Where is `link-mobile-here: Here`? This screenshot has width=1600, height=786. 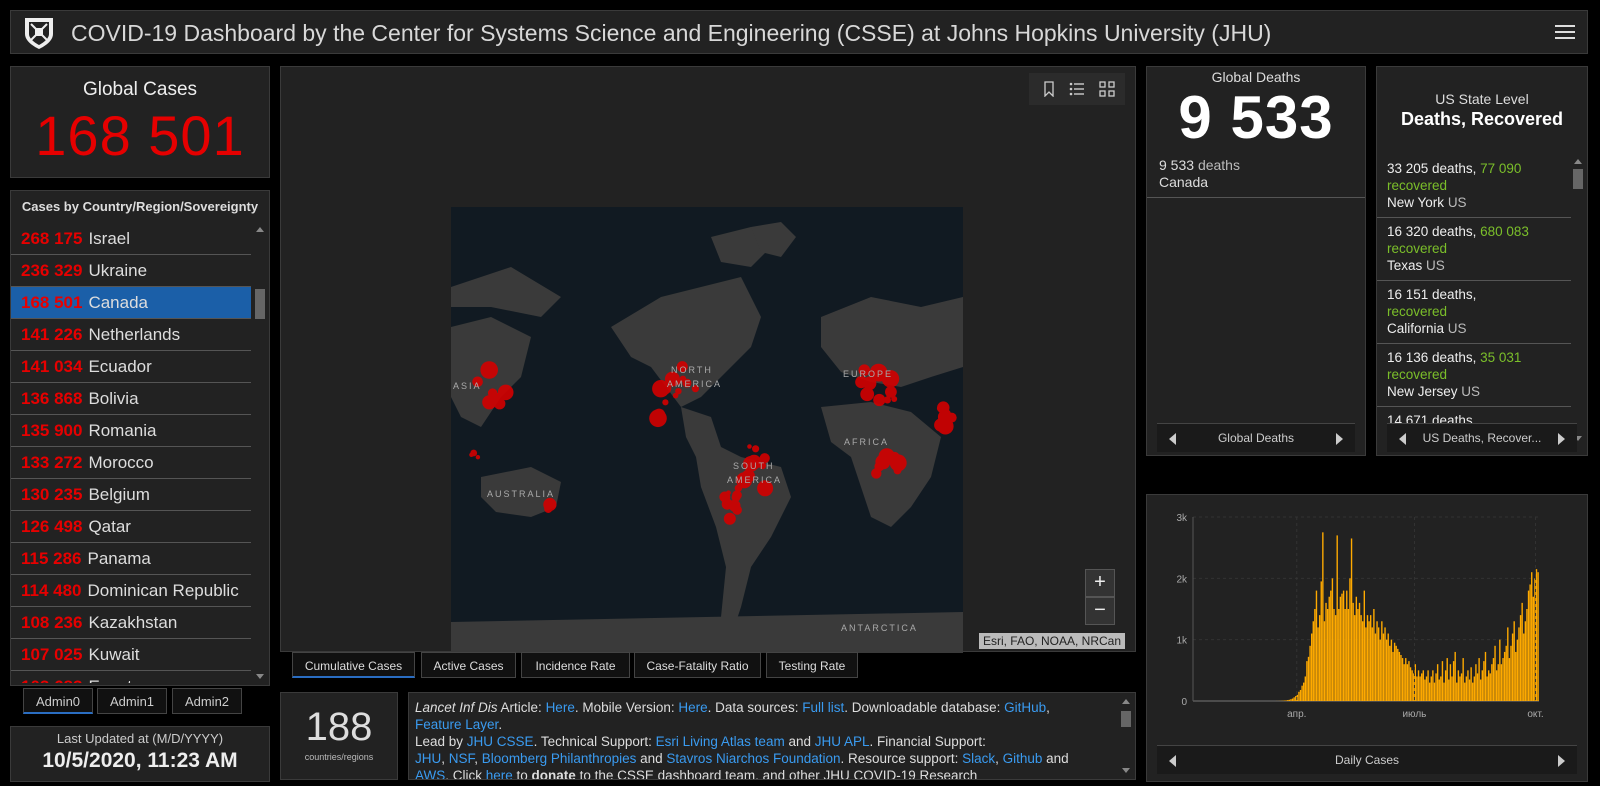
link-mobile-here: Here is located at coordinates (692, 707).